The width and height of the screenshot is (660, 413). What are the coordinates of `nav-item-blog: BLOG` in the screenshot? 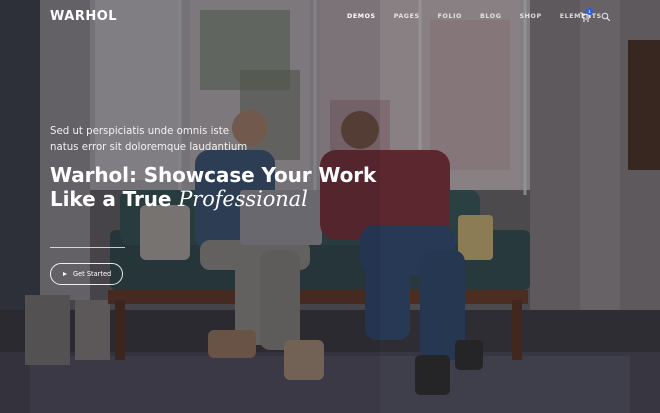 It's located at (491, 16).